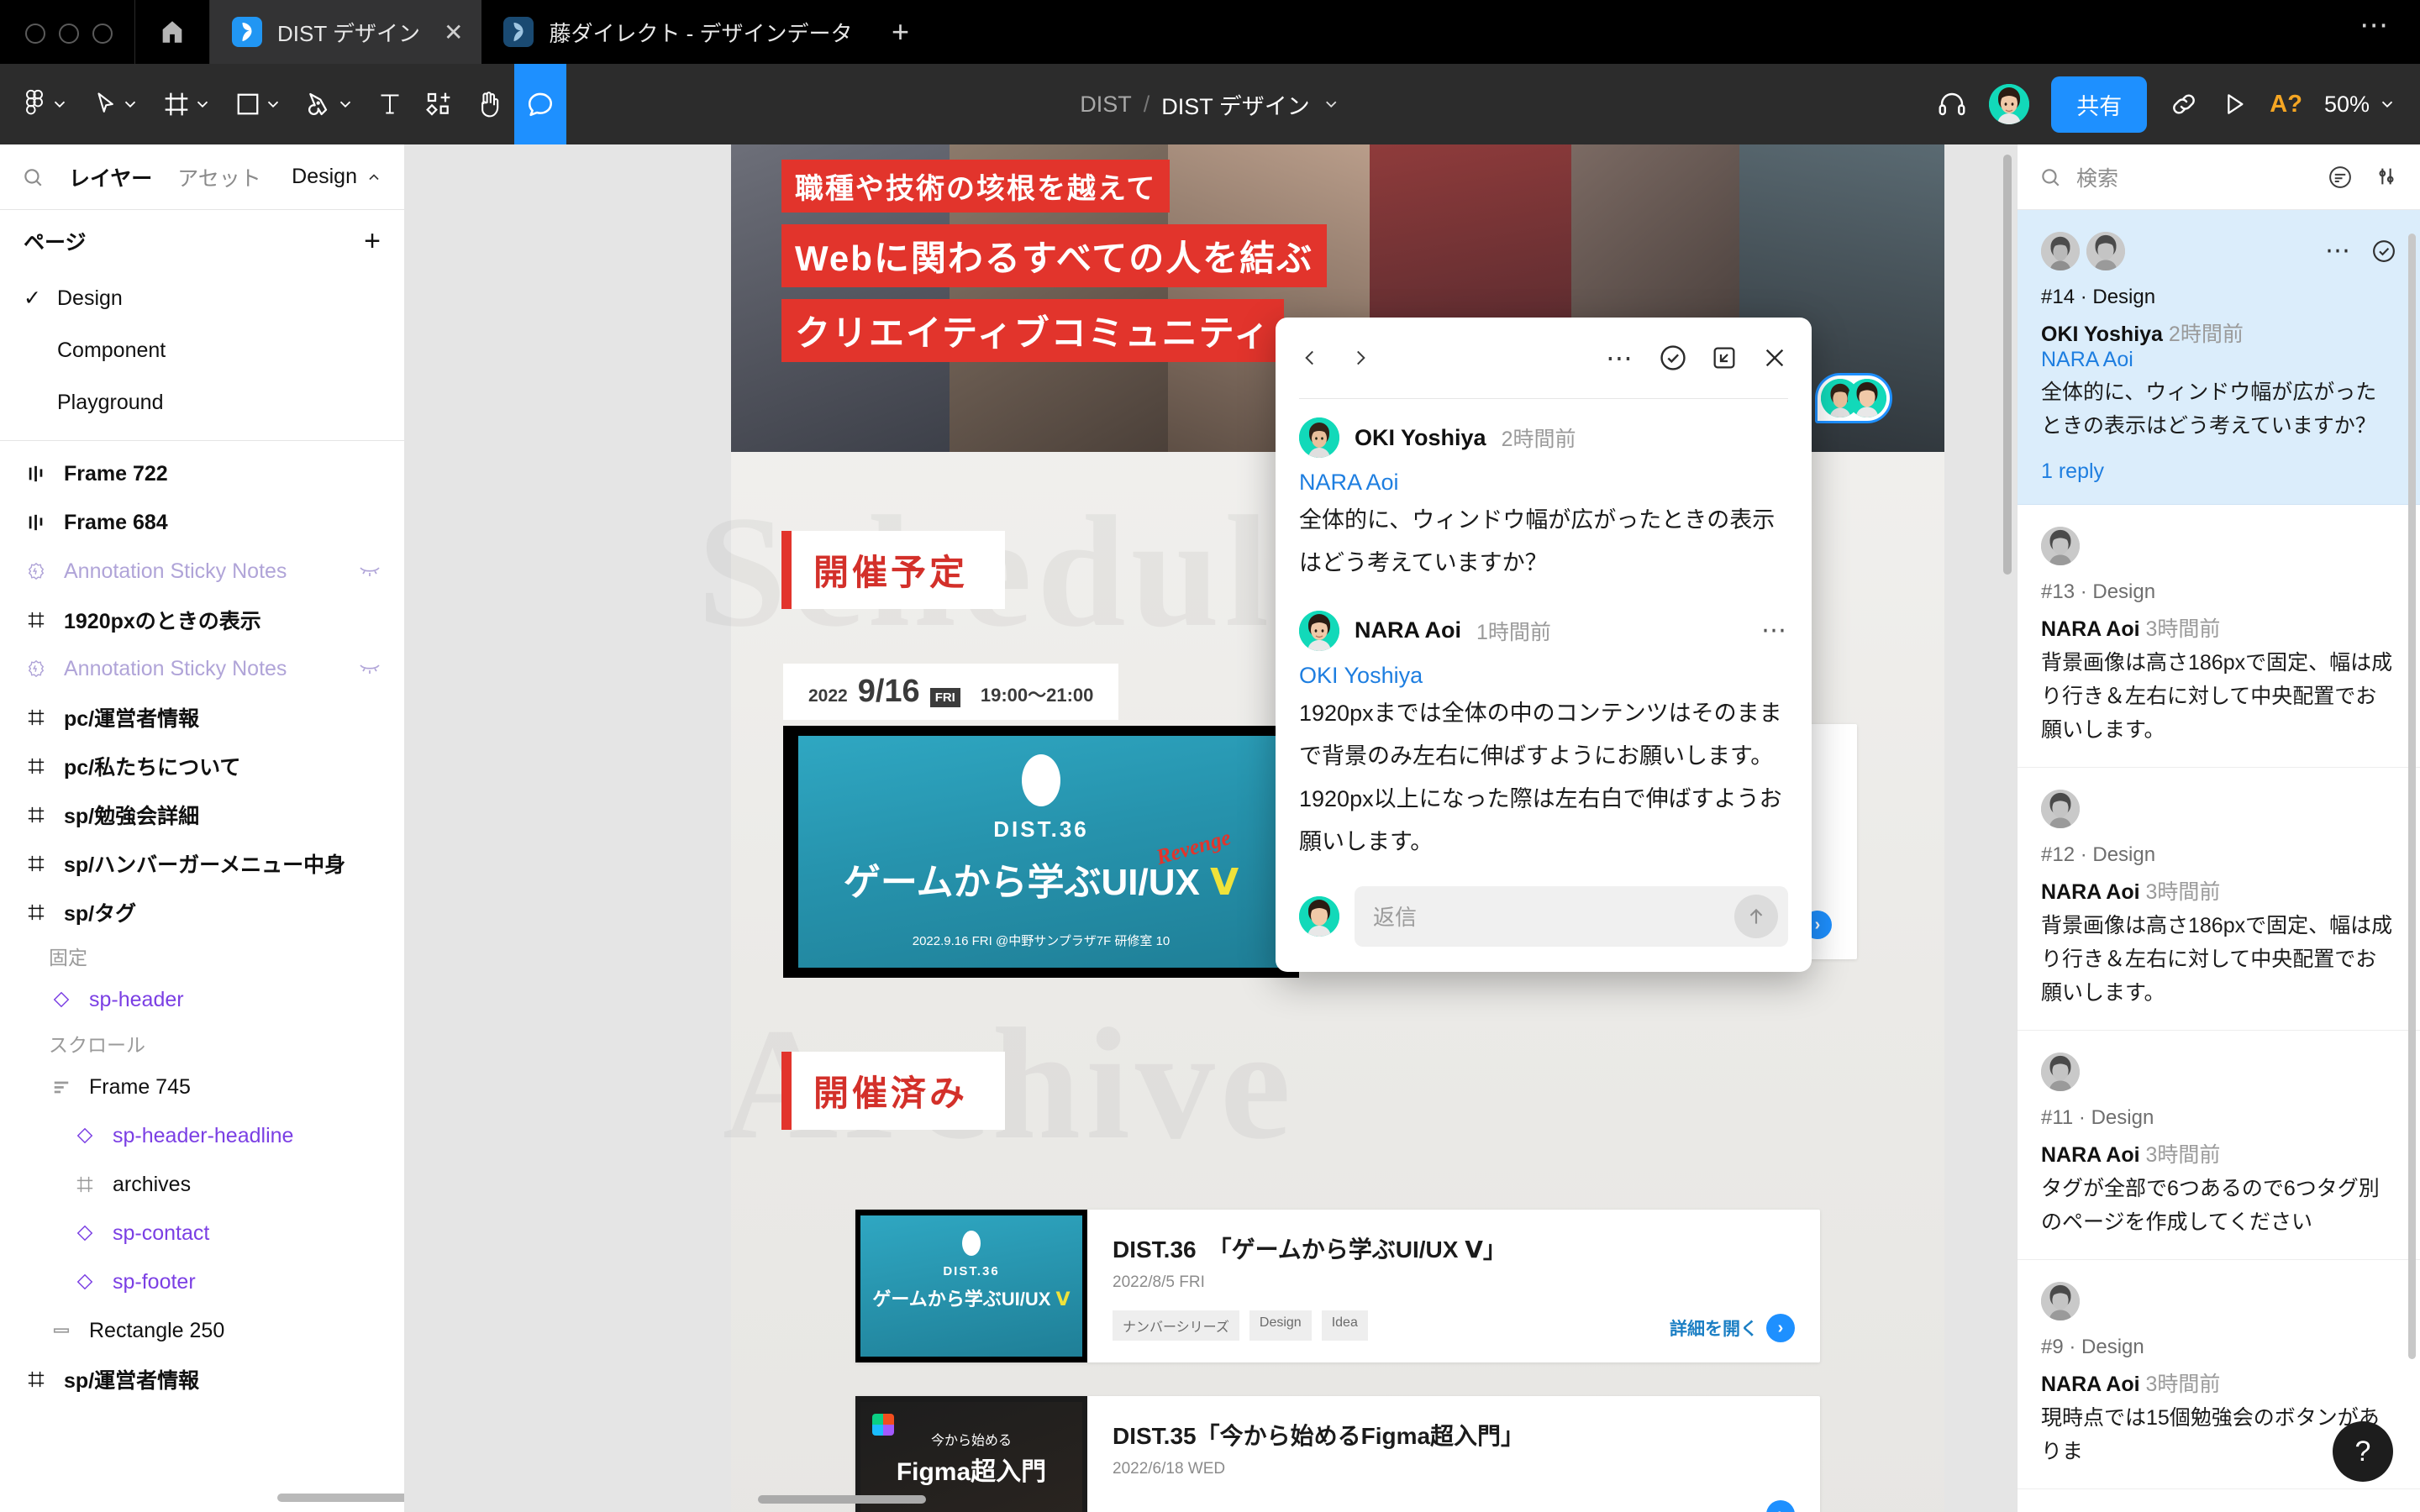 The image size is (2420, 1512). Describe the element at coordinates (1867, 398) in the screenshot. I see `pin-avatar` at that location.